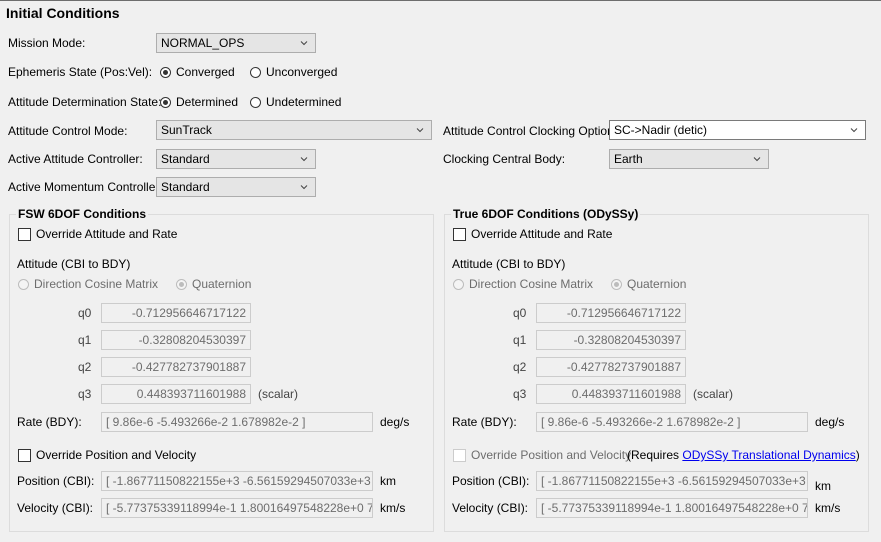 Image resolution: width=881 pixels, height=542 pixels. I want to click on true-dcm-radio: Direction Cosine Matrix, so click(523, 284).